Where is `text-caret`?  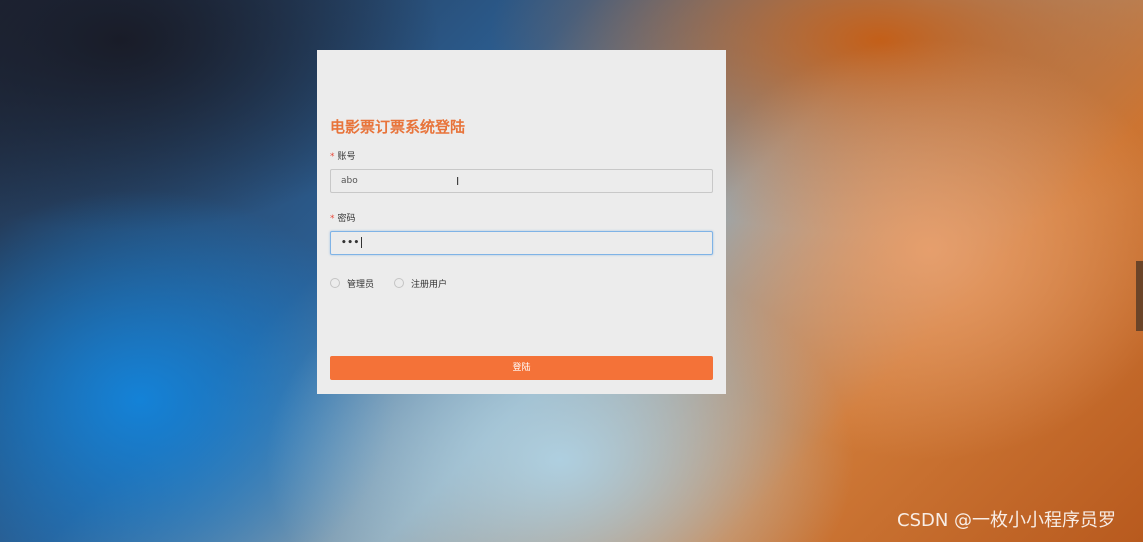 text-caret is located at coordinates (361, 242).